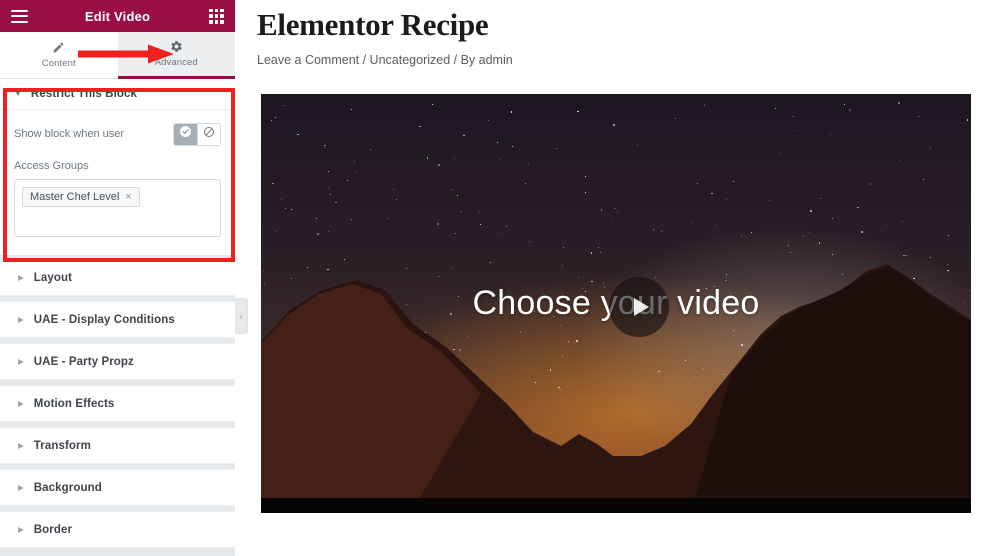  What do you see at coordinates (117, 208) in the screenshot?
I see `access-groups-input: Master Chef Level ×` at bounding box center [117, 208].